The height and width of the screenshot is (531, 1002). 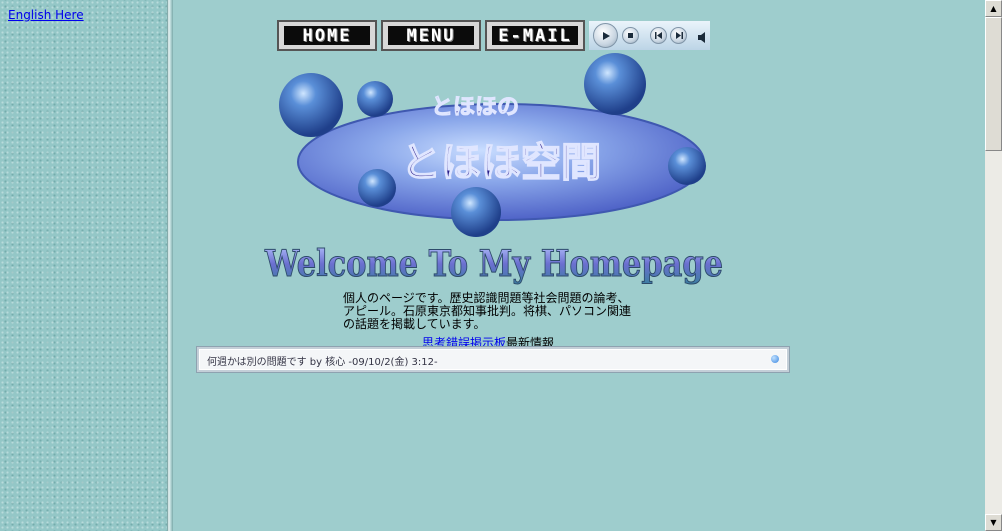 I want to click on english-here-link: English Here, so click(x=46, y=15).